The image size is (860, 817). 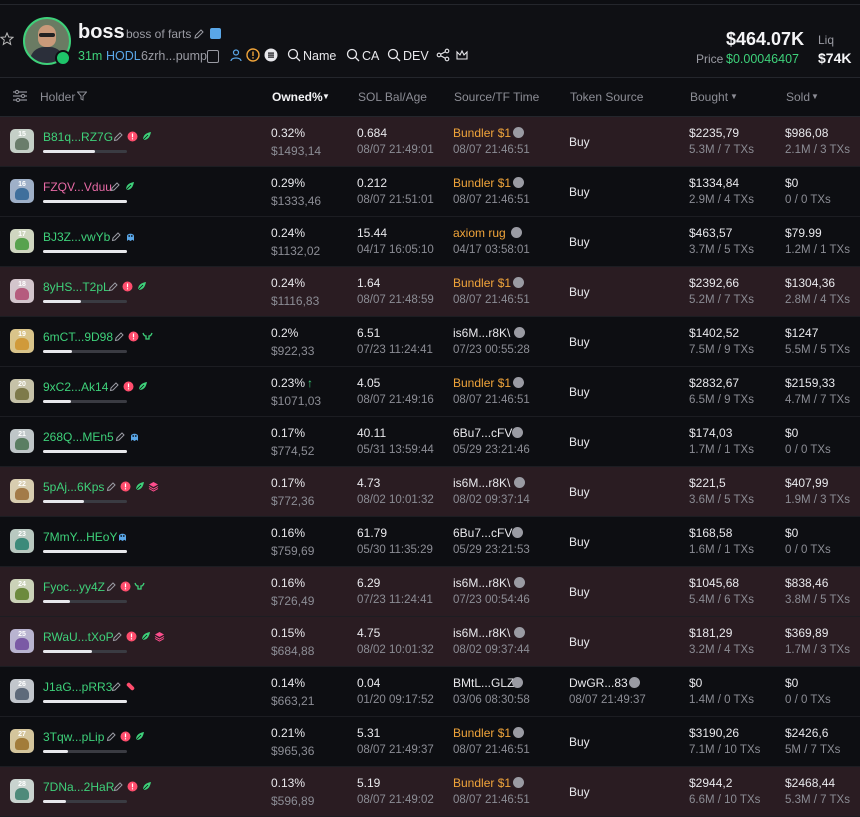 What do you see at coordinates (22, 591) in the screenshot?
I see `holder-avatar: 24` at bounding box center [22, 591].